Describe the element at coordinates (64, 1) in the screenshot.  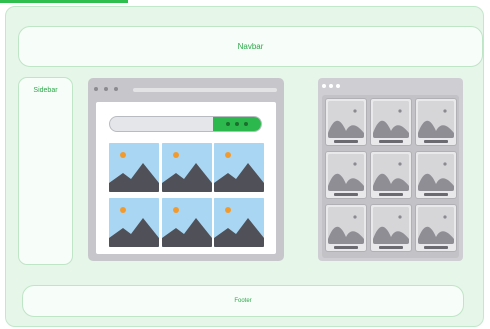
I see `top-tab-indicator` at that location.